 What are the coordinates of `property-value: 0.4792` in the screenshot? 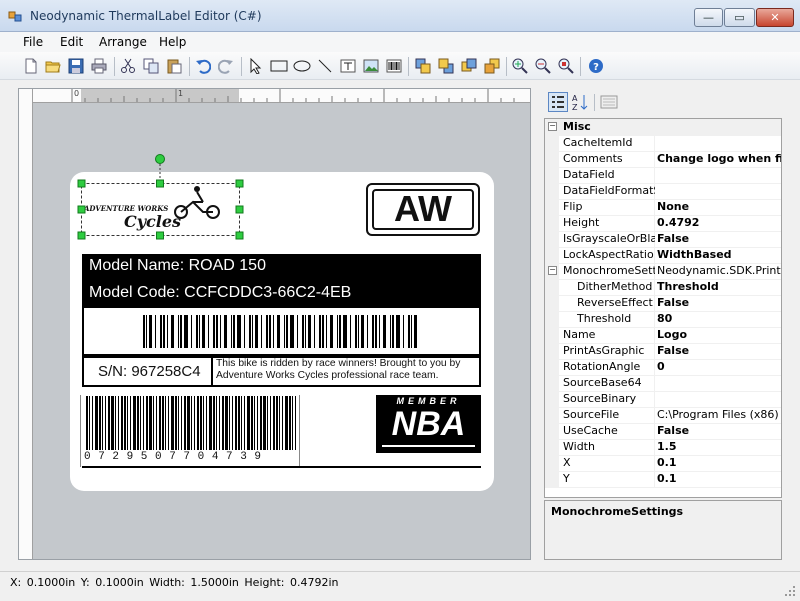 It's located at (719, 222).